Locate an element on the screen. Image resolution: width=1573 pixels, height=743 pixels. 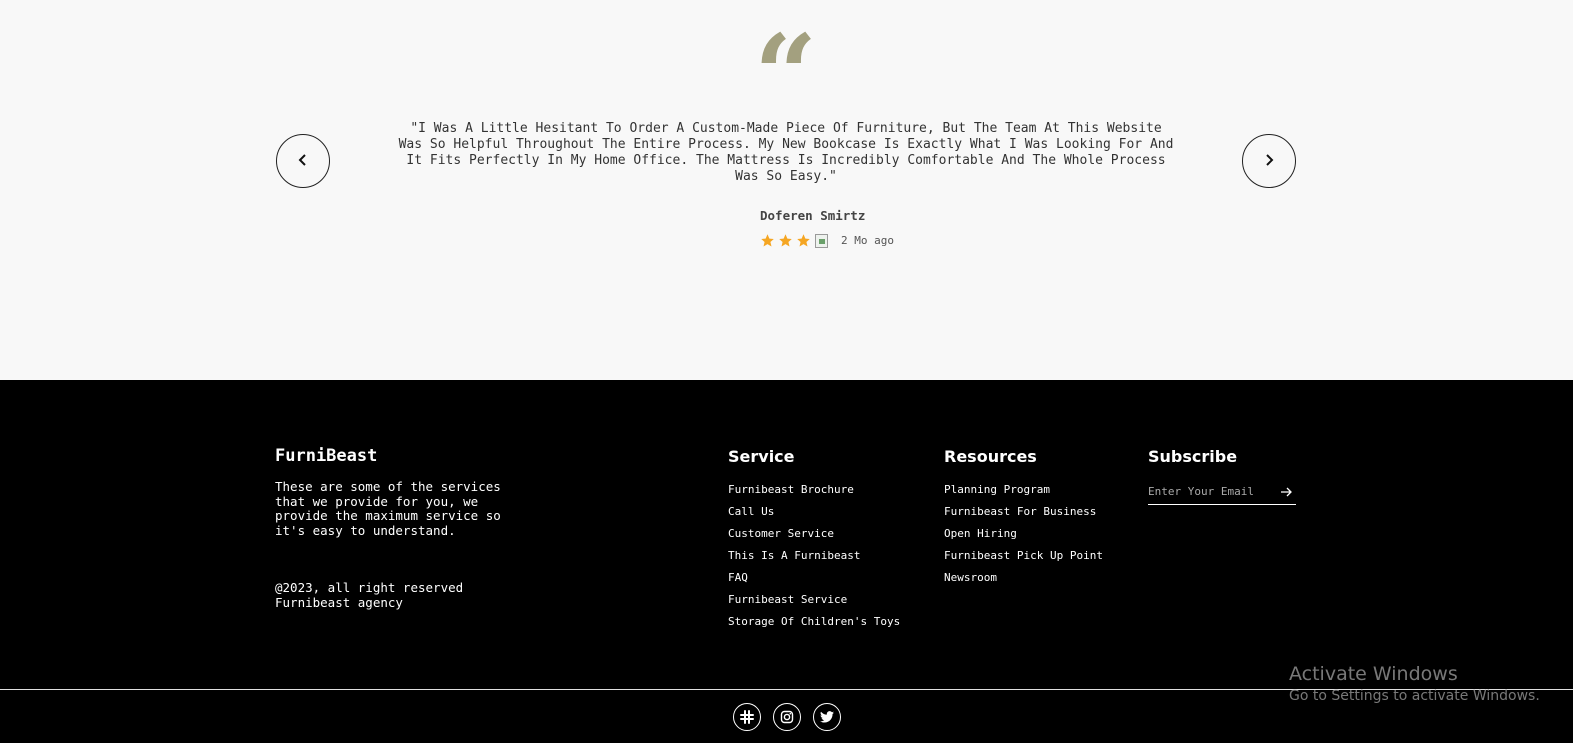
email-input is located at coordinates (1208, 491).